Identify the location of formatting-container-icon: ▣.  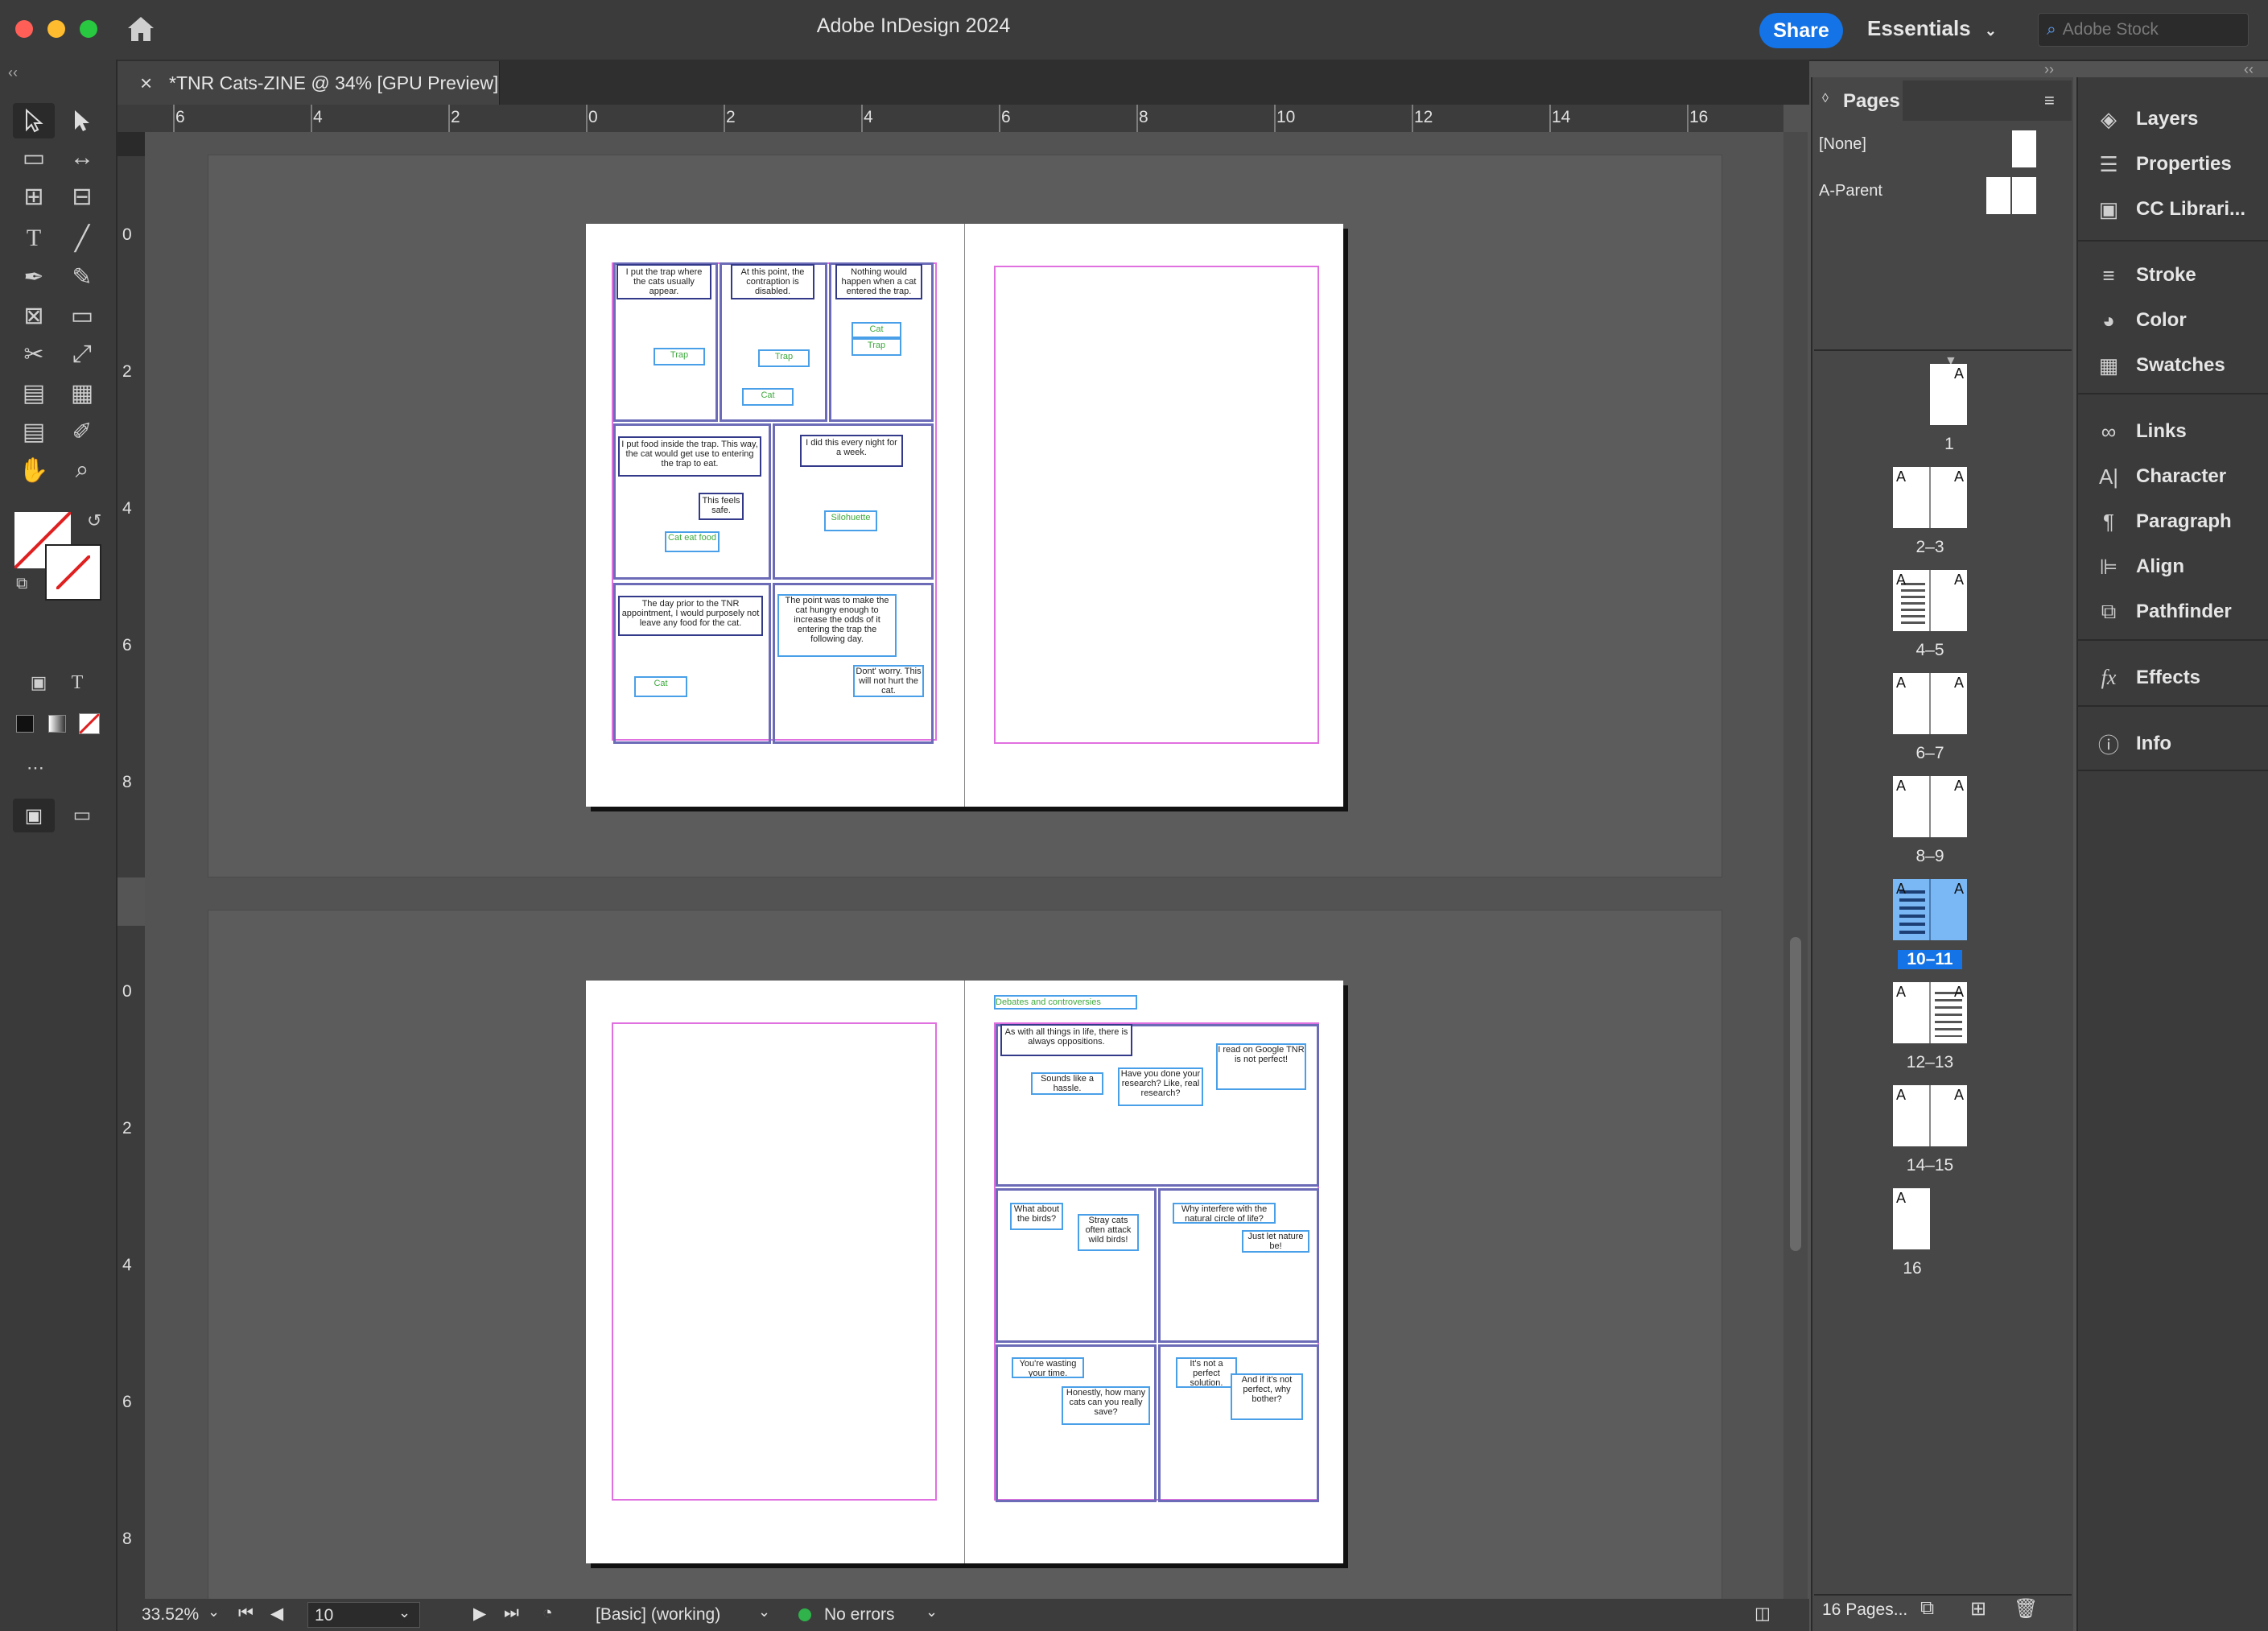
(39, 682).